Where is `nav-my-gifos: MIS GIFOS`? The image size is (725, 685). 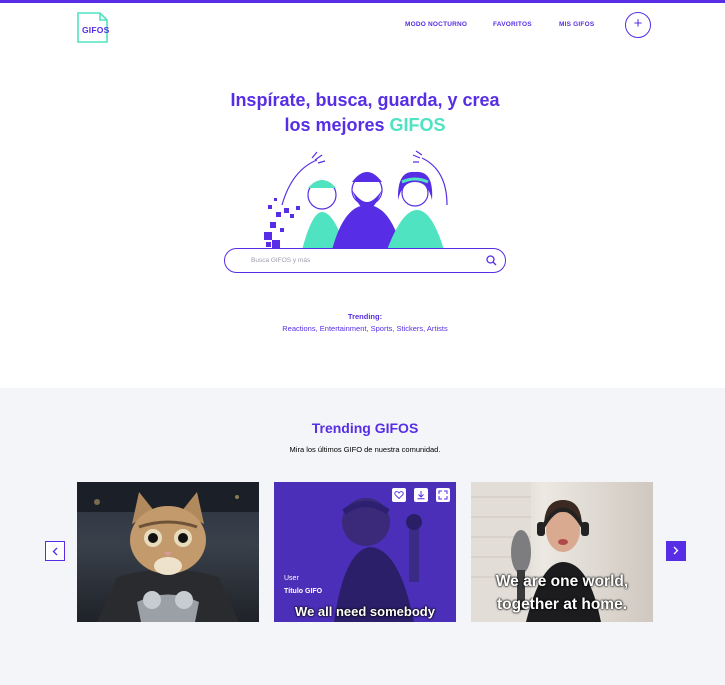 nav-my-gifos: MIS GIFOS is located at coordinates (576, 24).